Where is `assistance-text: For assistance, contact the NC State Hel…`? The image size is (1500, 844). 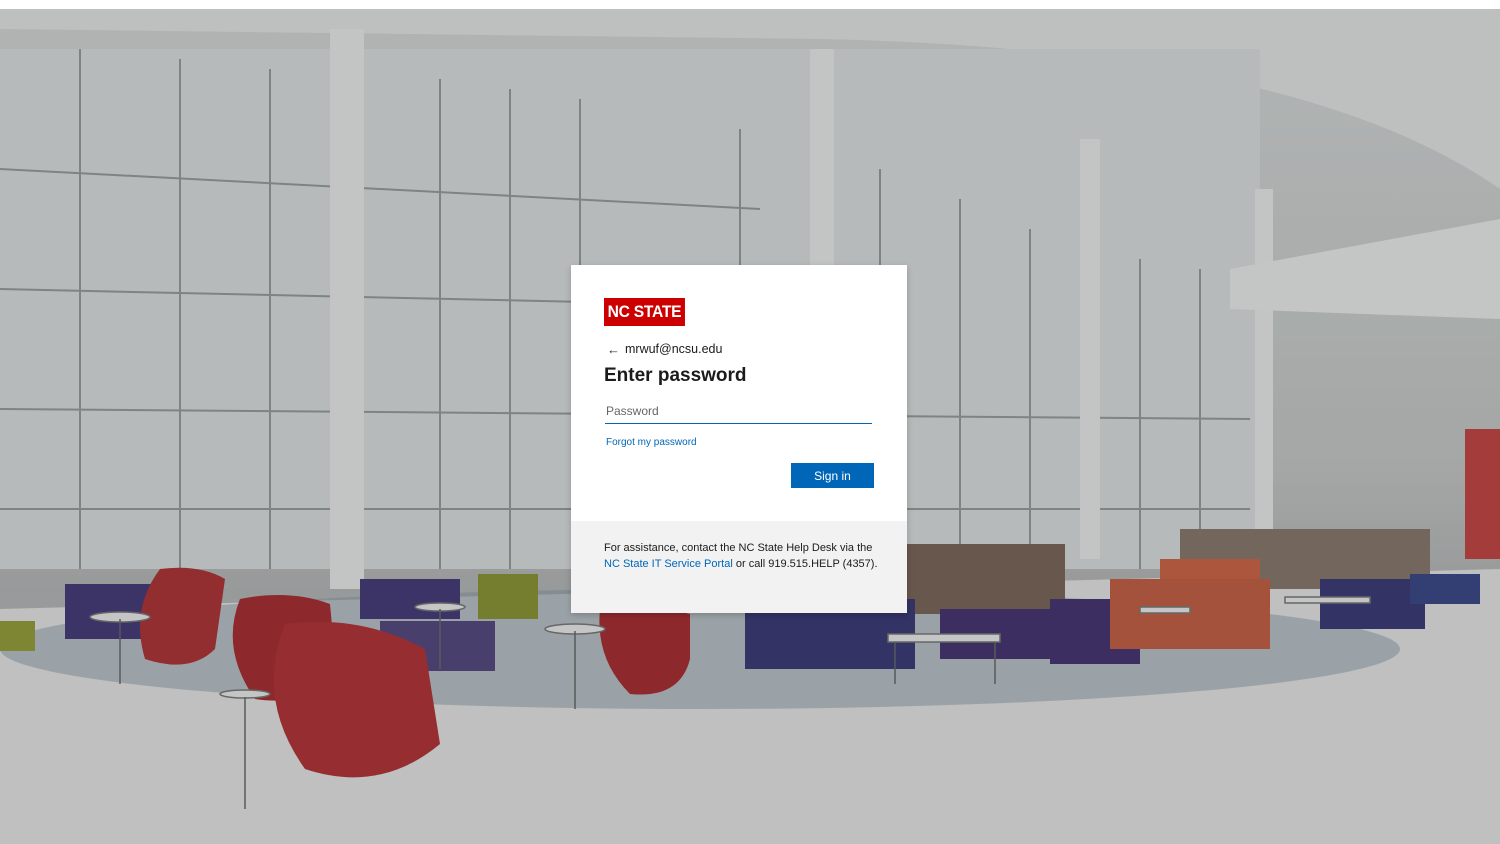
assistance-text: For assistance, contact the NC State Hel… is located at coordinates (741, 556).